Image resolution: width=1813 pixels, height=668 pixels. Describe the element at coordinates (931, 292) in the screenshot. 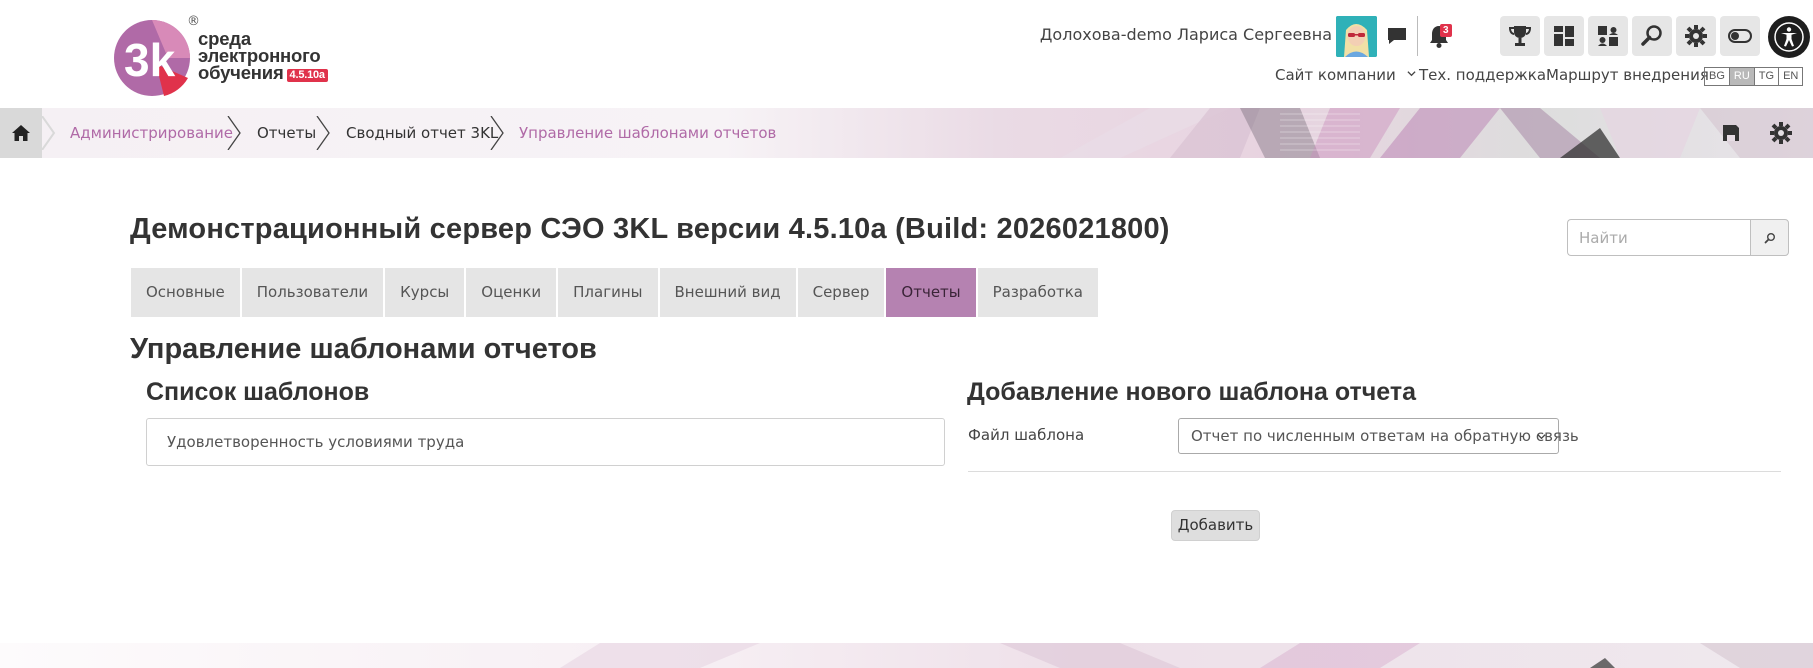

I see `tab-reports: Отчеты` at that location.